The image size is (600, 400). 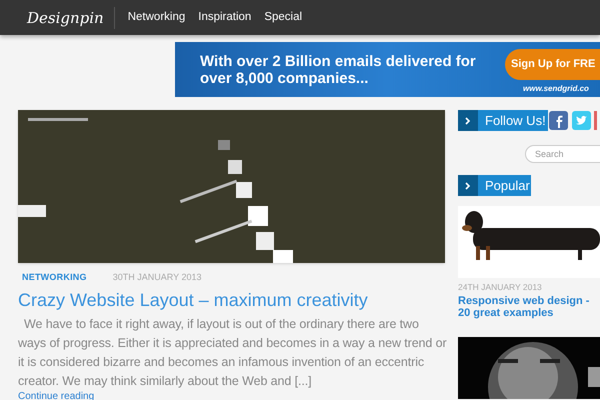 What do you see at coordinates (157, 17) in the screenshot?
I see `nav-link: Networking` at bounding box center [157, 17].